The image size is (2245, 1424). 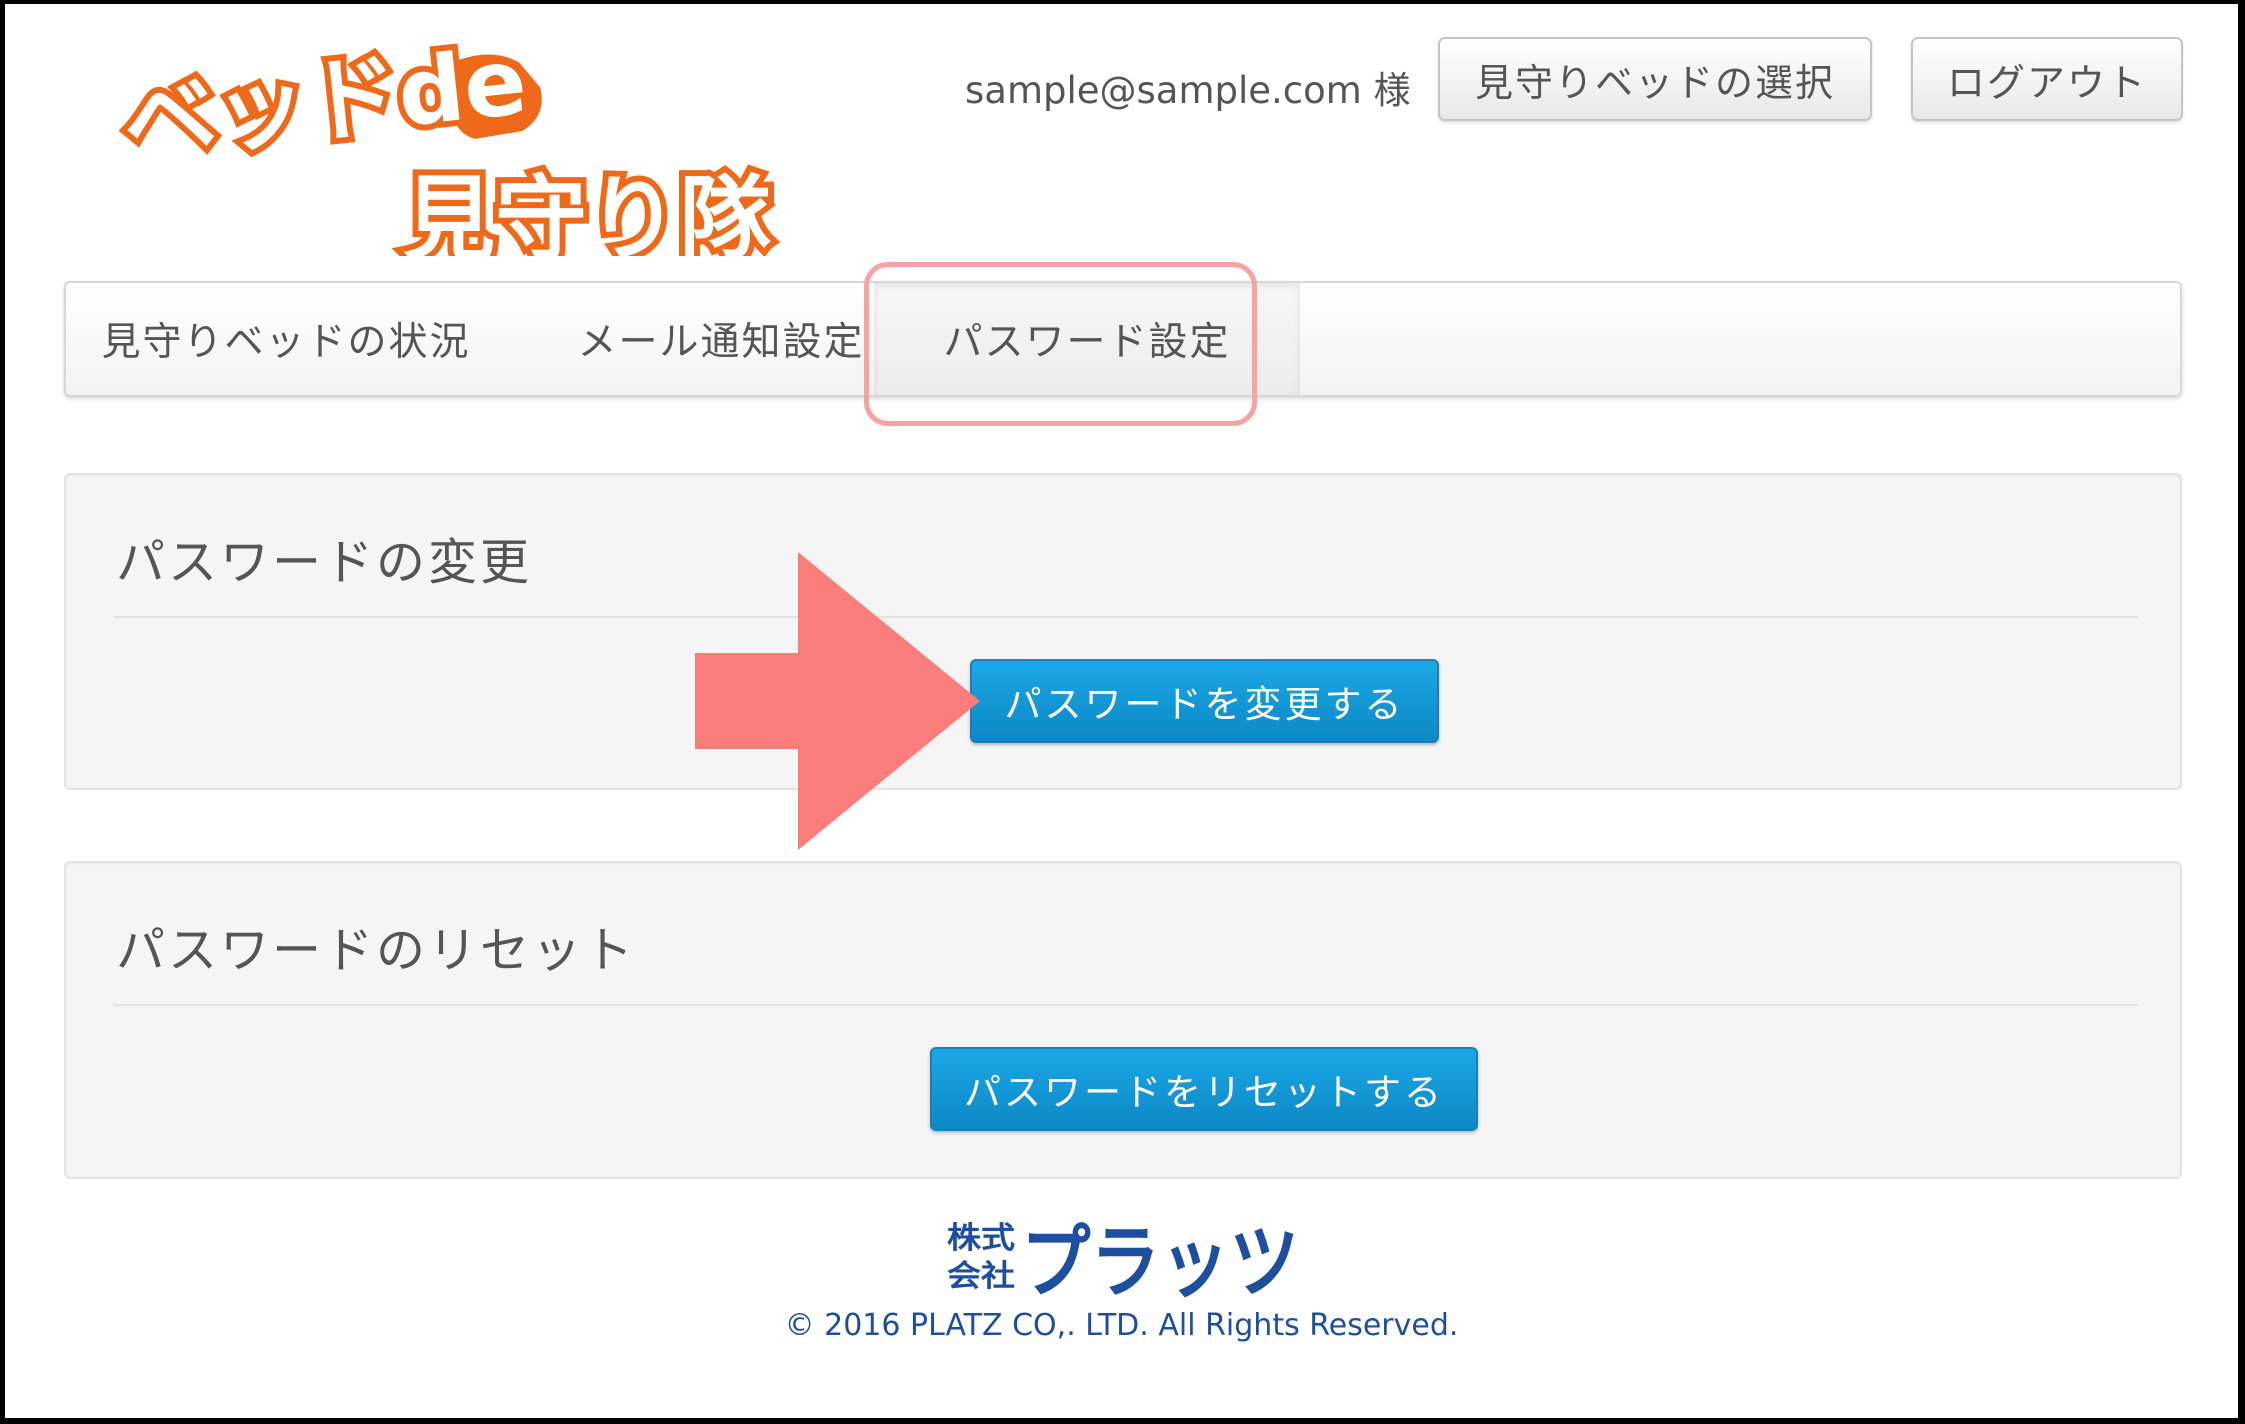 What do you see at coordinates (324, 562) in the screenshot?
I see `panel-title: パスワードの変更` at bounding box center [324, 562].